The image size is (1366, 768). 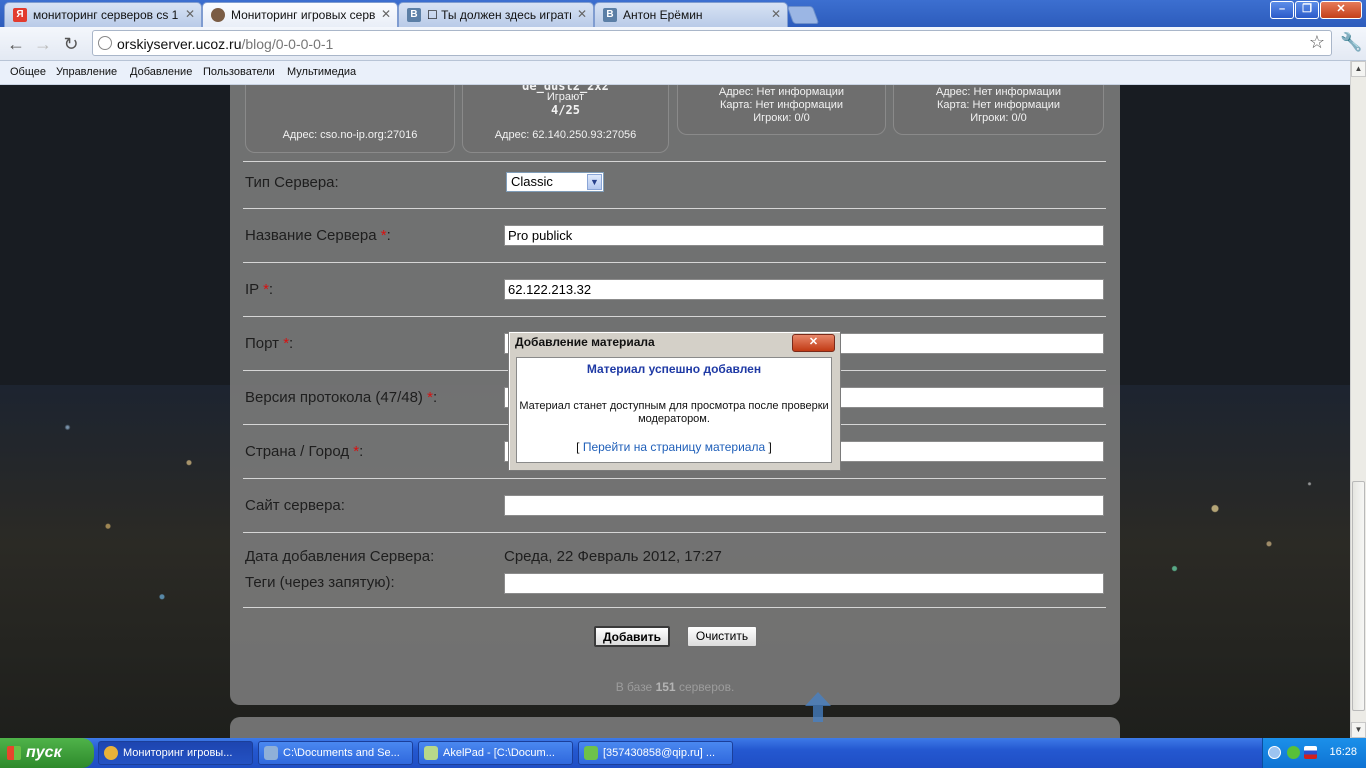 I want to click on folder-icon, so click(x=271, y=753).